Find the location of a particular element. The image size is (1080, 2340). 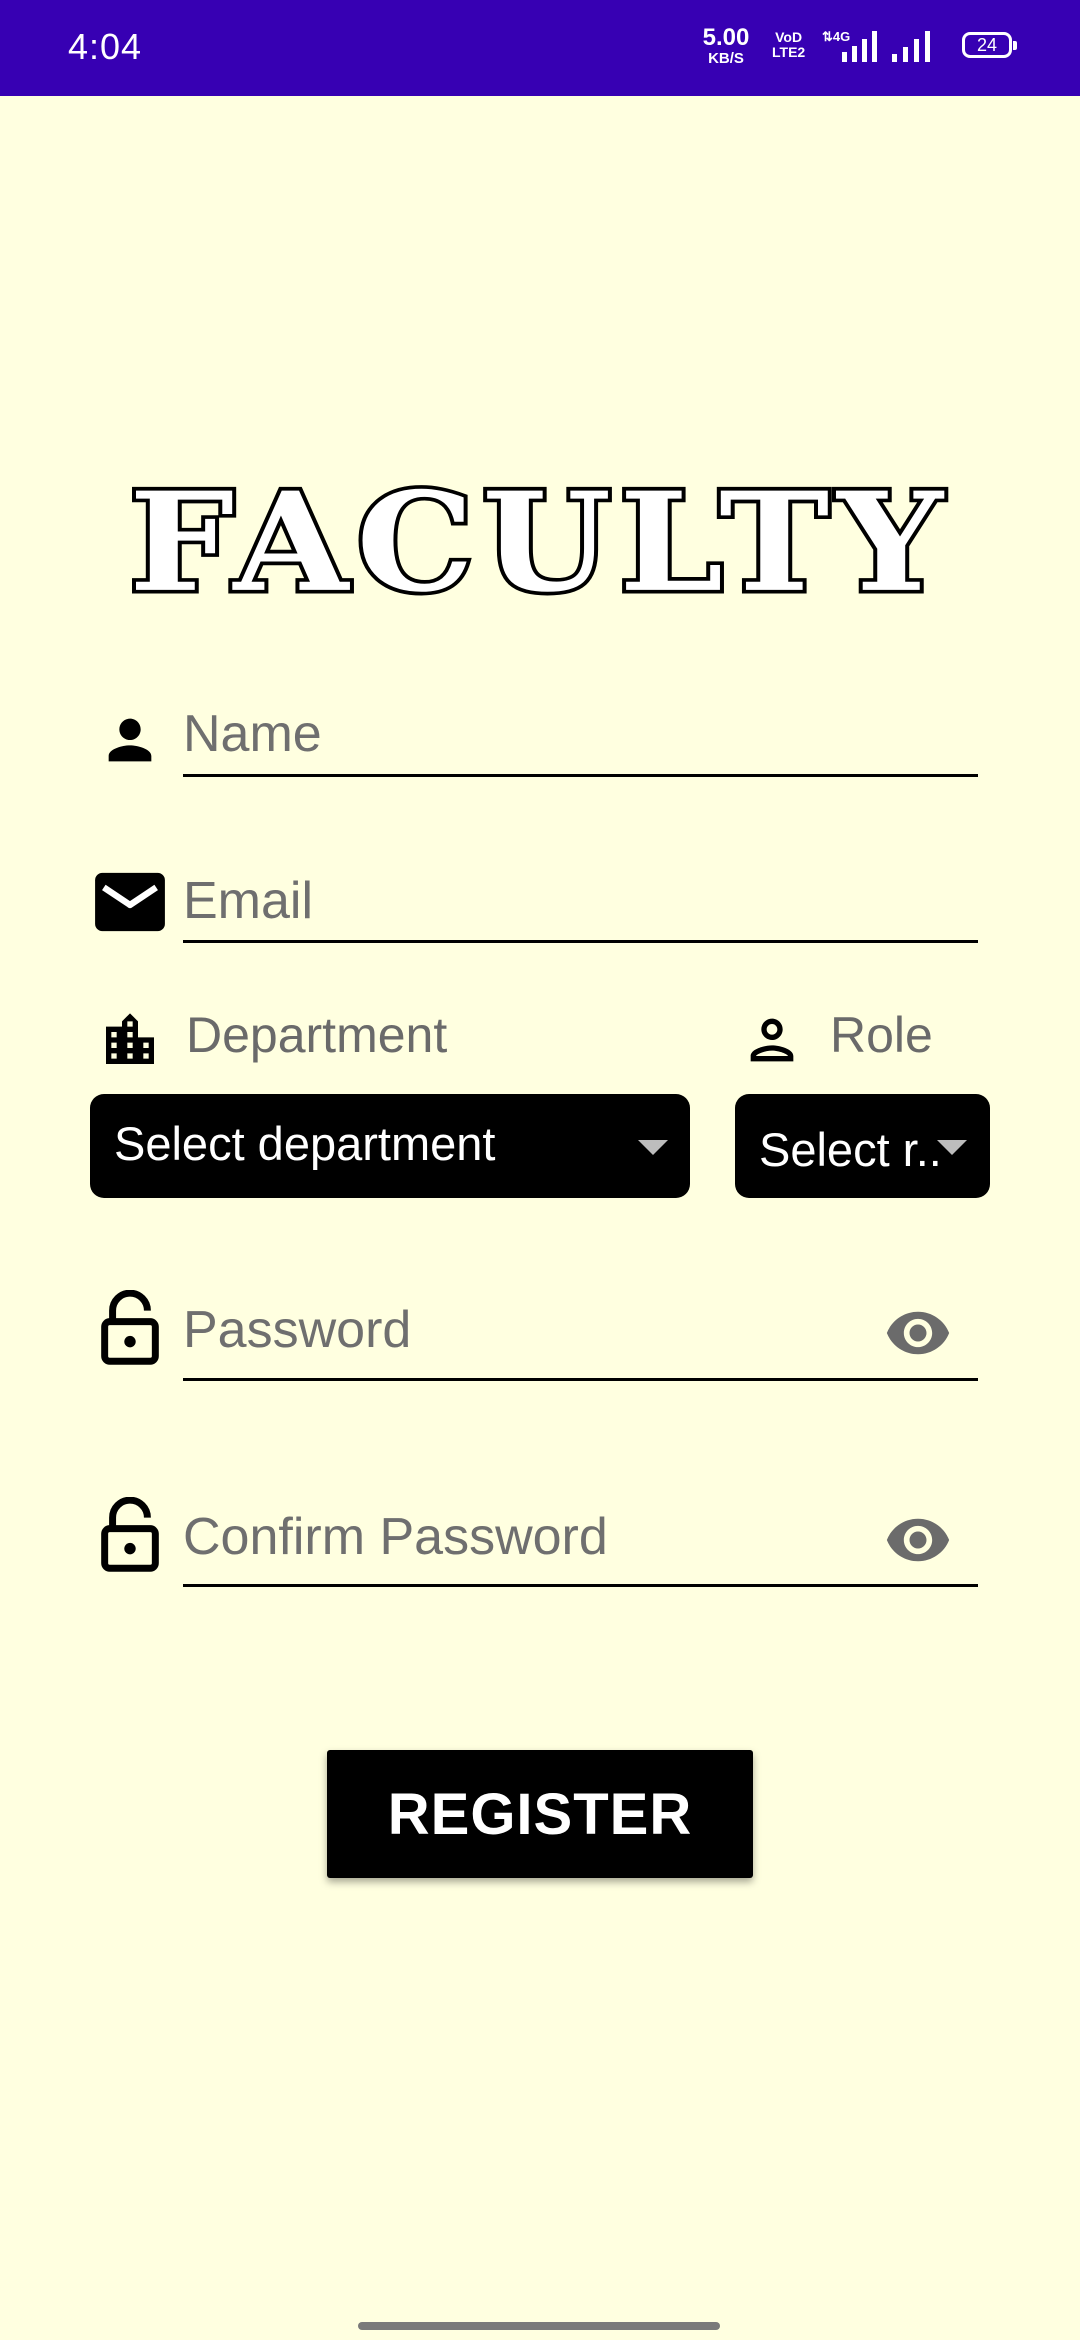

data-arrows-4g-icon: ⇅4G is located at coordinates (849, 45).